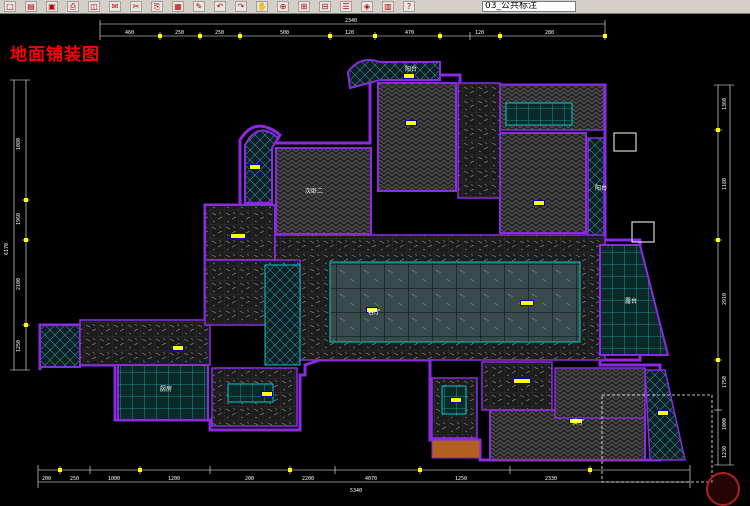  What do you see at coordinates (284, 33) in the screenshot?
I see `dim-top-3: 500` at bounding box center [284, 33].